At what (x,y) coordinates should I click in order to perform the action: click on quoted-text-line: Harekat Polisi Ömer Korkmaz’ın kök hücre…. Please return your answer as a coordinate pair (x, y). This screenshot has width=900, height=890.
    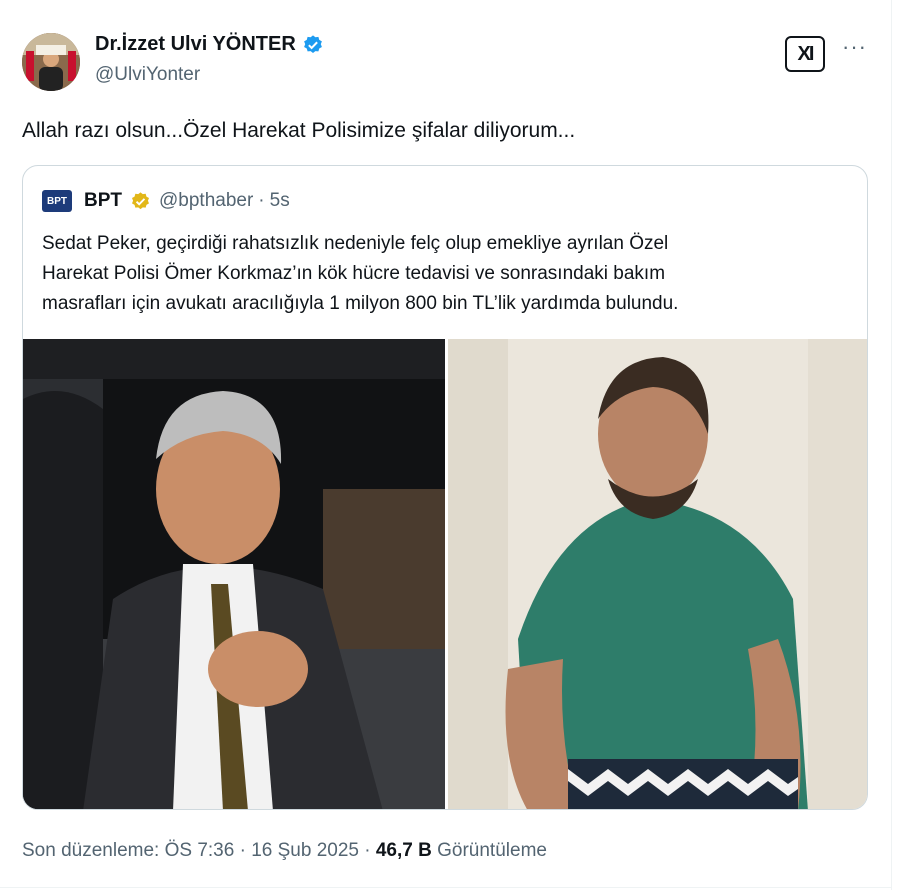
    Looking at the image, I should click on (354, 273).